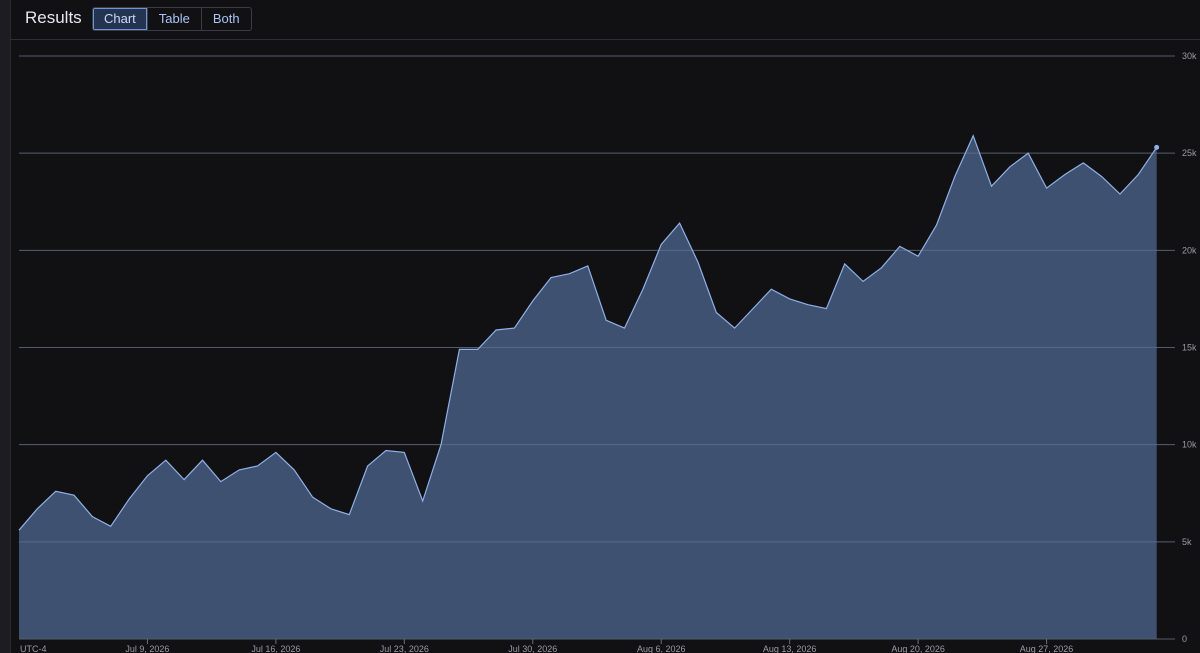  What do you see at coordinates (147, 648) in the screenshot?
I see `x-tick-label: Jul 9, 2026` at bounding box center [147, 648].